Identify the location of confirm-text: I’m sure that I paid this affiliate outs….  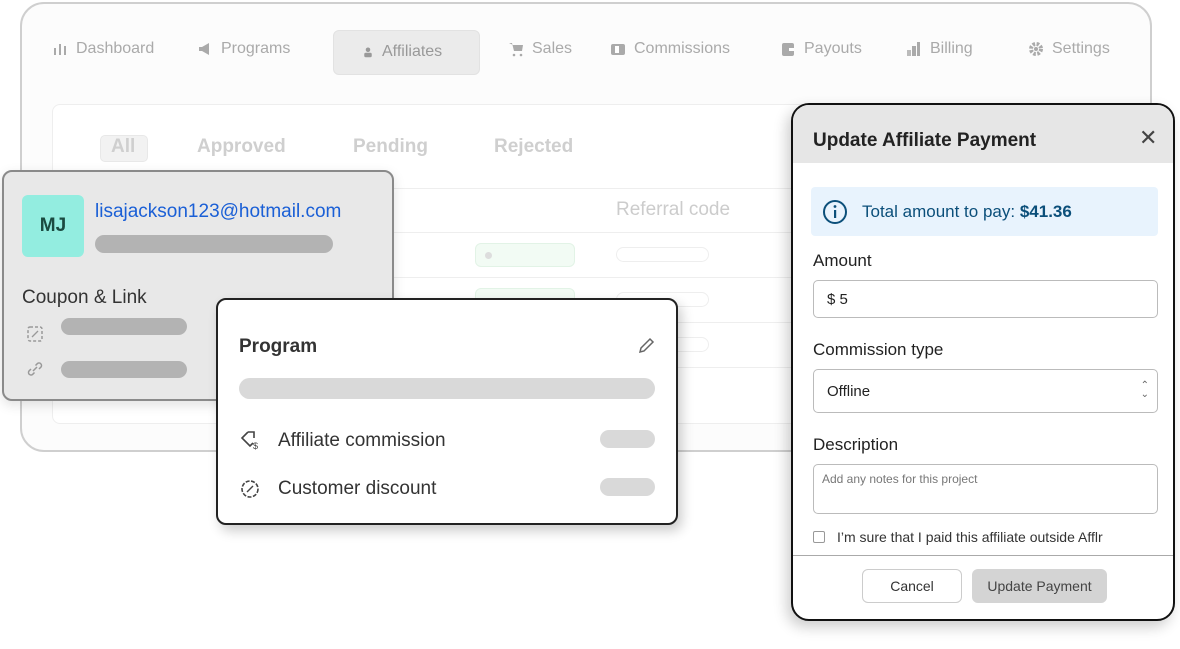
(970, 537).